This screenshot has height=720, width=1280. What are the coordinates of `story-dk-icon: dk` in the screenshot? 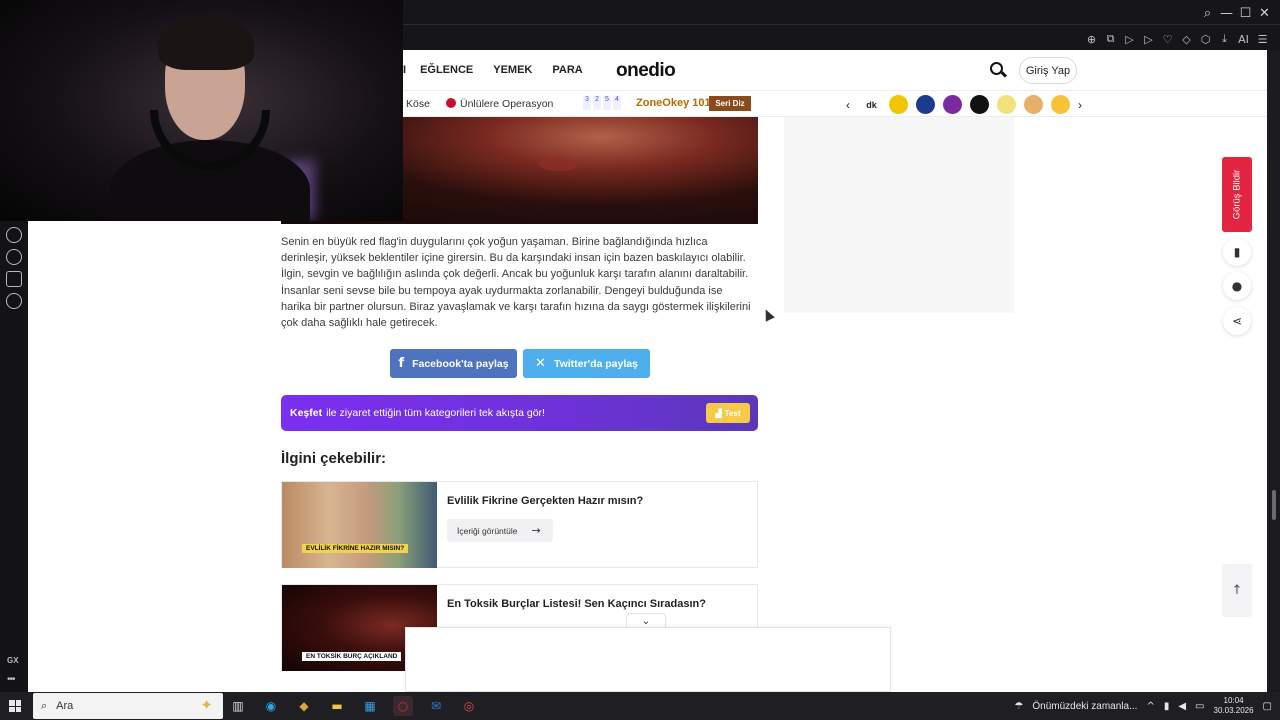 It's located at (871, 104).